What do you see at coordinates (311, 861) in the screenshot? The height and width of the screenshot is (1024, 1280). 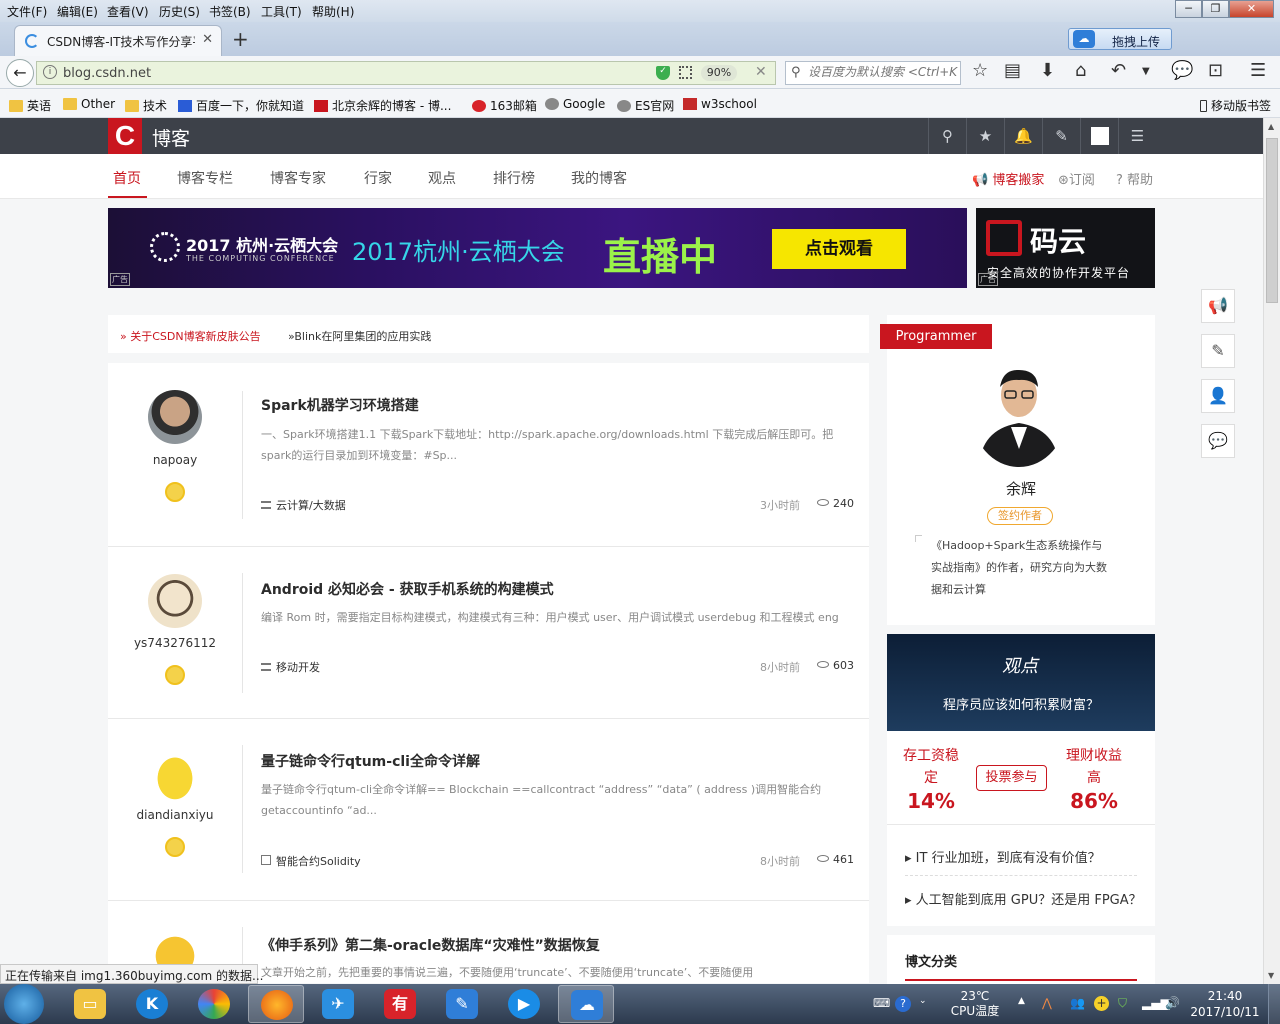 I see `article-category: 智能合约Solidity` at bounding box center [311, 861].